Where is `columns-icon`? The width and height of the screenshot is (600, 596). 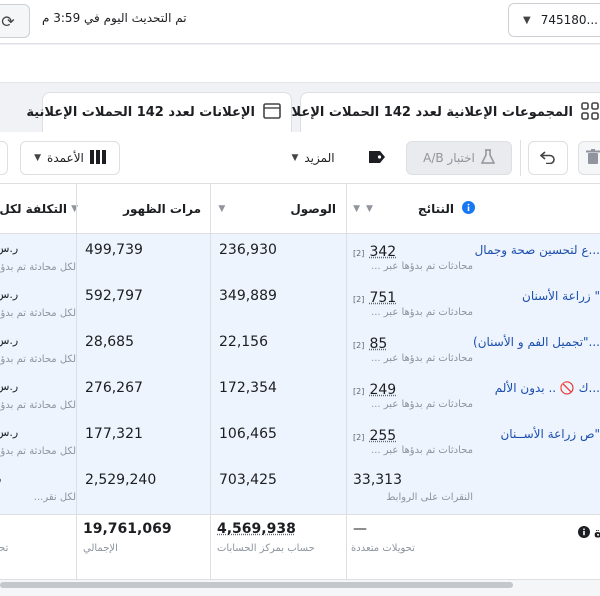
columns-icon is located at coordinates (97, 158).